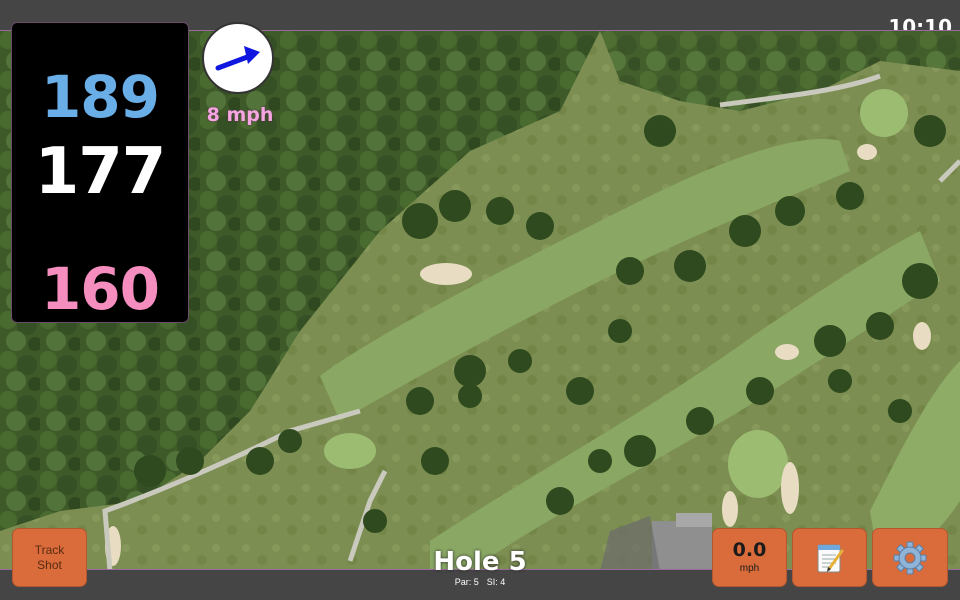 This screenshot has width=960, height=600. I want to click on notepad-icon, so click(830, 558).